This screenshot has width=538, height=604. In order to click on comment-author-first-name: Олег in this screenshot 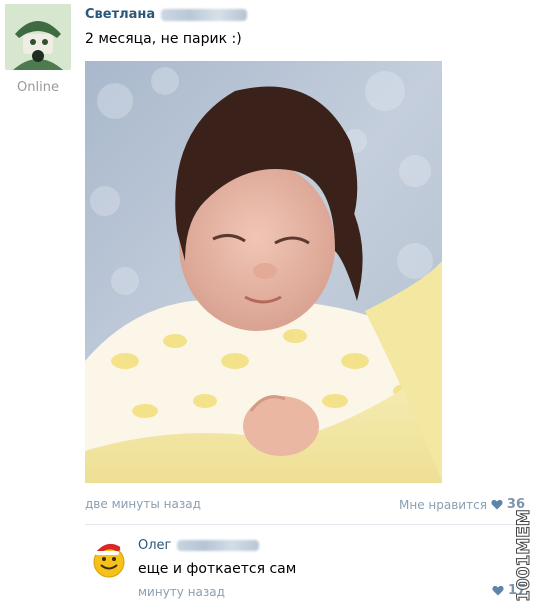, I will do `click(154, 545)`.